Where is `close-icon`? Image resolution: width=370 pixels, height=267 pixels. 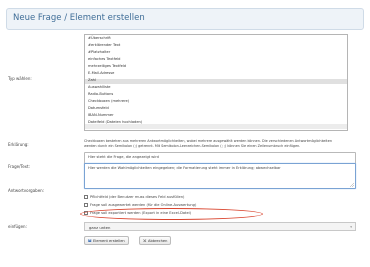 close-icon is located at coordinates (145, 240).